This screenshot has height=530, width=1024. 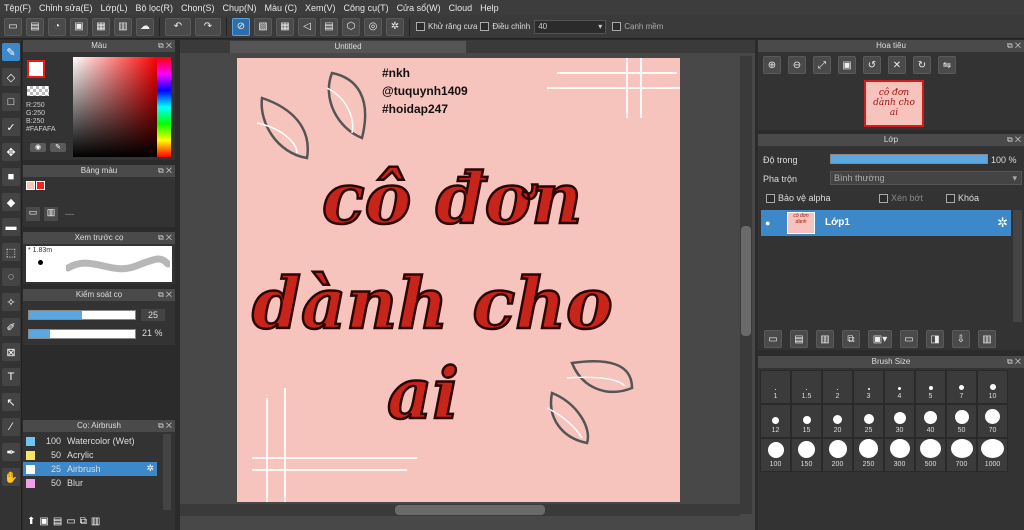 I want to click on new-layer-1bit-icon: ▥, so click(x=825, y=339).